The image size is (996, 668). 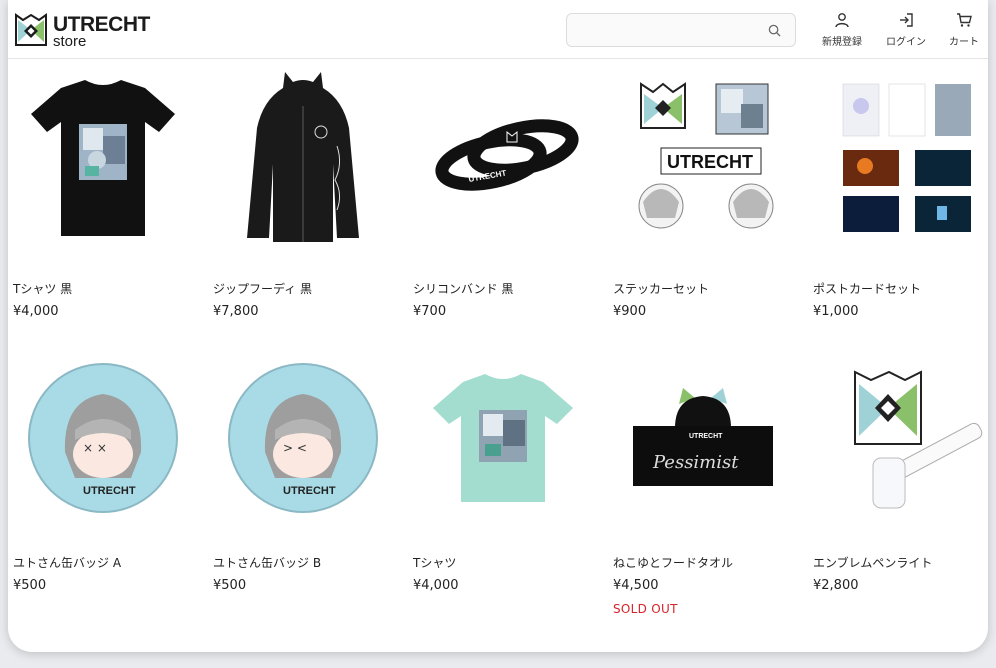 I want to click on store-logo: UTRECHT store, so click(x=81, y=30).